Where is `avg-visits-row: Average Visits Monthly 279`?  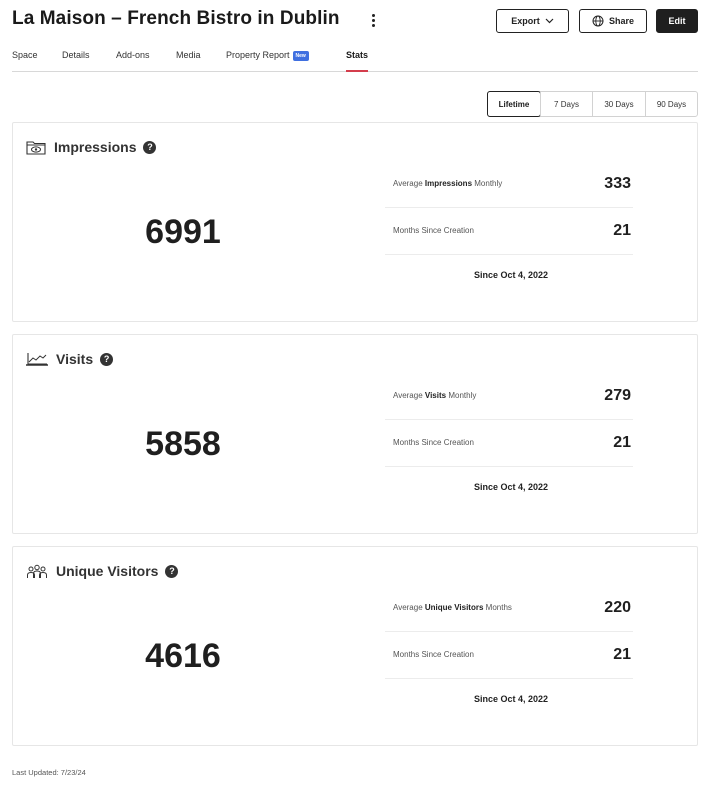 avg-visits-row: Average Visits Monthly 279 is located at coordinates (509, 396).